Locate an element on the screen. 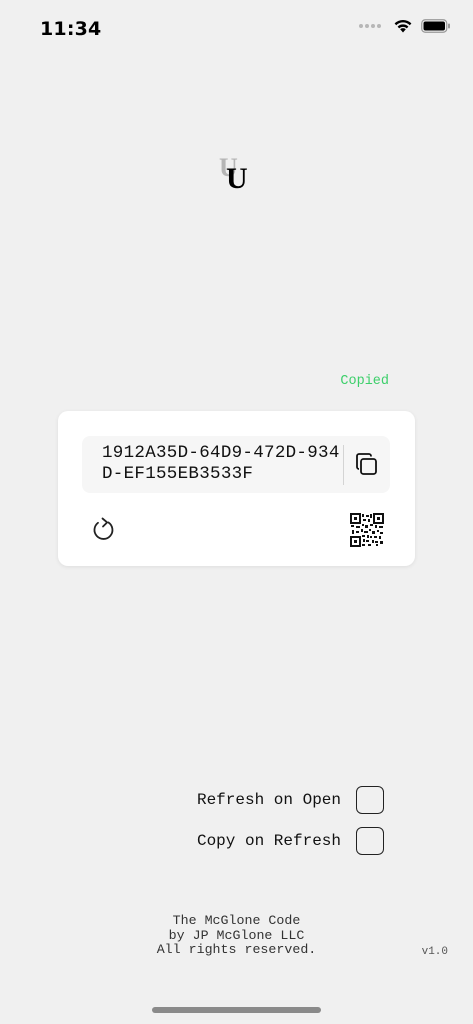 This screenshot has width=473, height=1024. uuid-card: 1912A35D-64D9-472D-934D-EF155EB3533F is located at coordinates (236, 488).